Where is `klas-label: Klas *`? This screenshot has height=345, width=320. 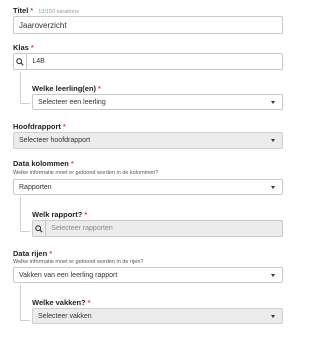 klas-label: Klas * is located at coordinates (23, 47).